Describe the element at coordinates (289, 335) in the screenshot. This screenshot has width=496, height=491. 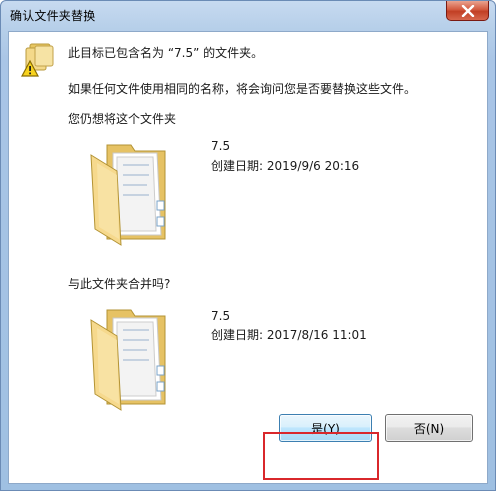
I see `target-folder-date: 创建日期: 2017/8/16 11:01` at that location.